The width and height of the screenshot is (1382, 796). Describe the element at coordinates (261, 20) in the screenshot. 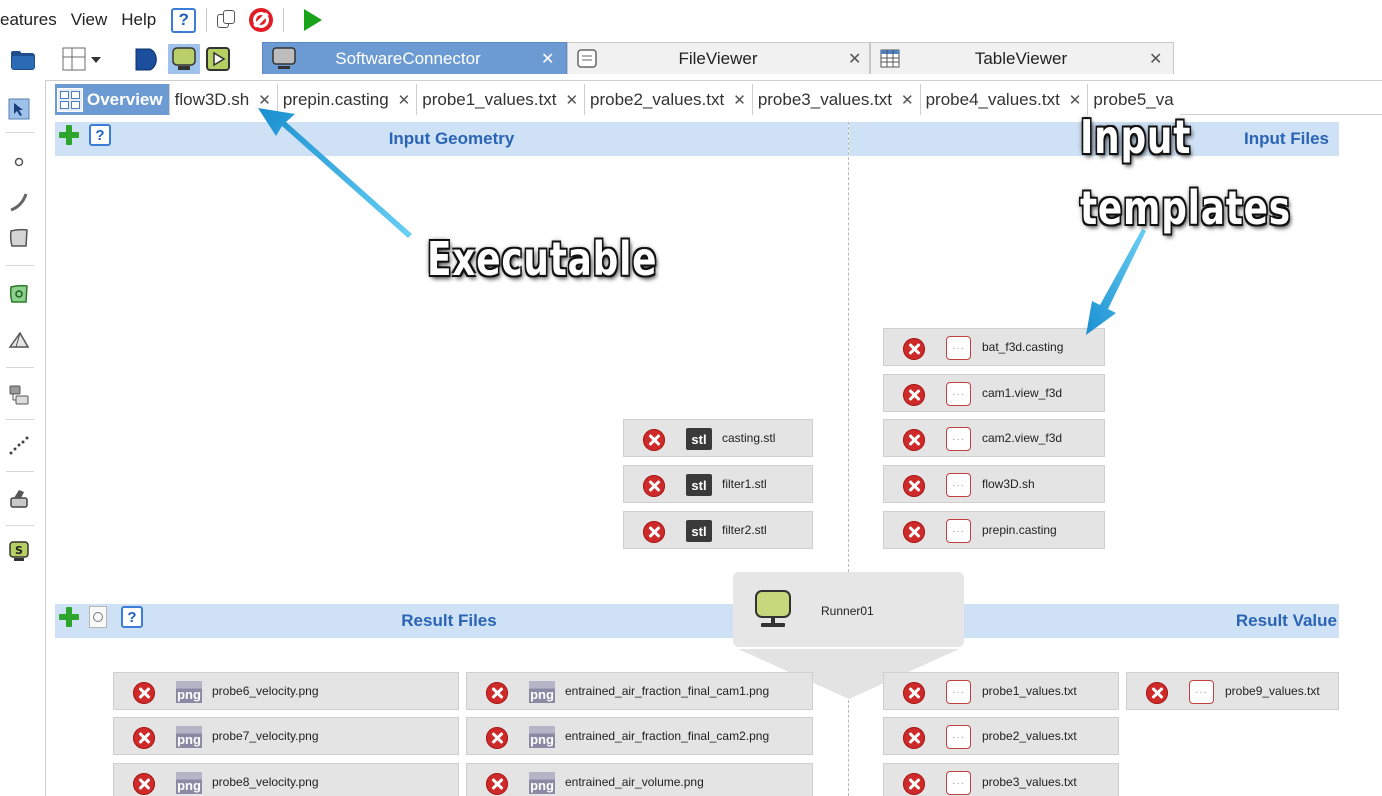

I see `stop-icon` at that location.